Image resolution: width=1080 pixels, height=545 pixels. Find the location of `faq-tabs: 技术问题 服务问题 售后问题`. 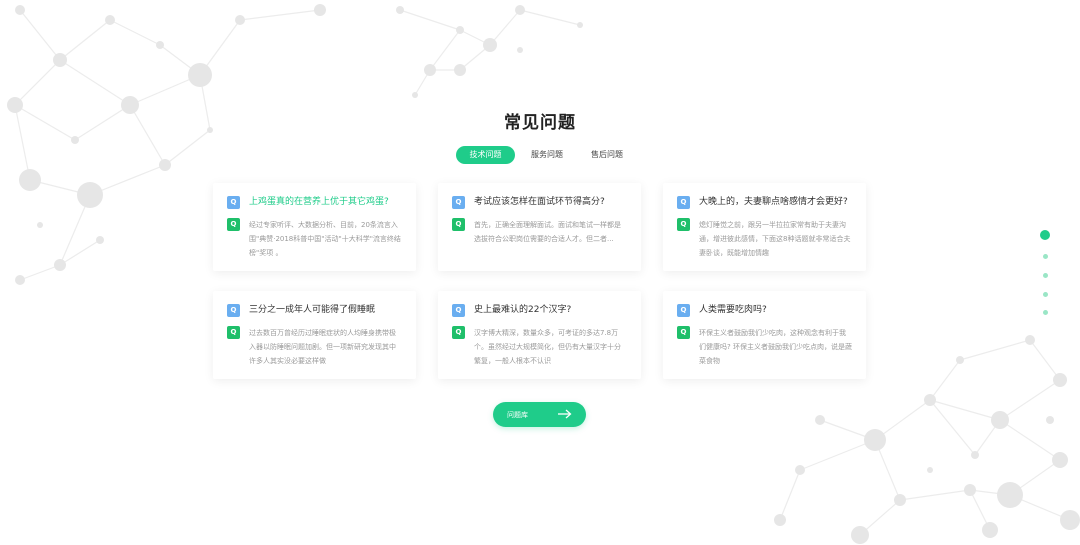

faq-tabs: 技术问题 服务问题 售后问题 is located at coordinates (547, 155).